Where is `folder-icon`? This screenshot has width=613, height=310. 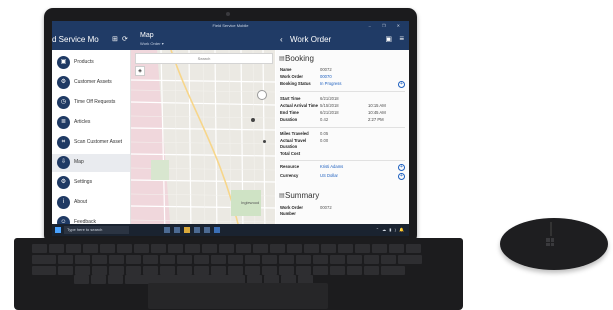 folder-icon is located at coordinates (187, 230).